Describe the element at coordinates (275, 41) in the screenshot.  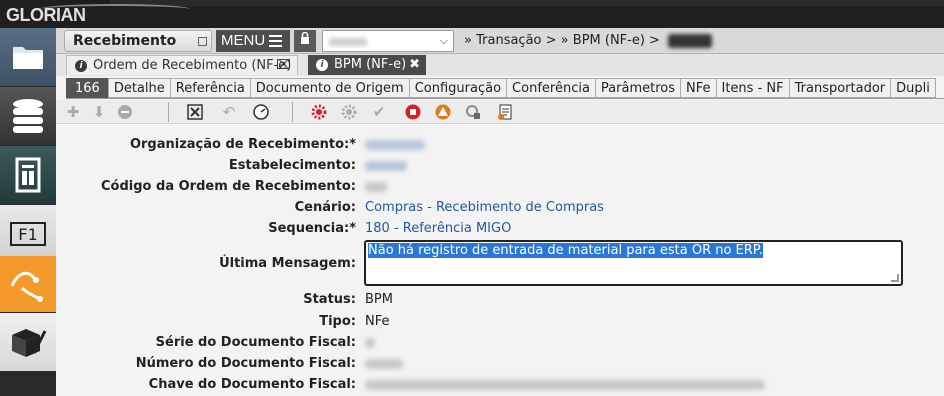
I see `hamburger-icon` at that location.